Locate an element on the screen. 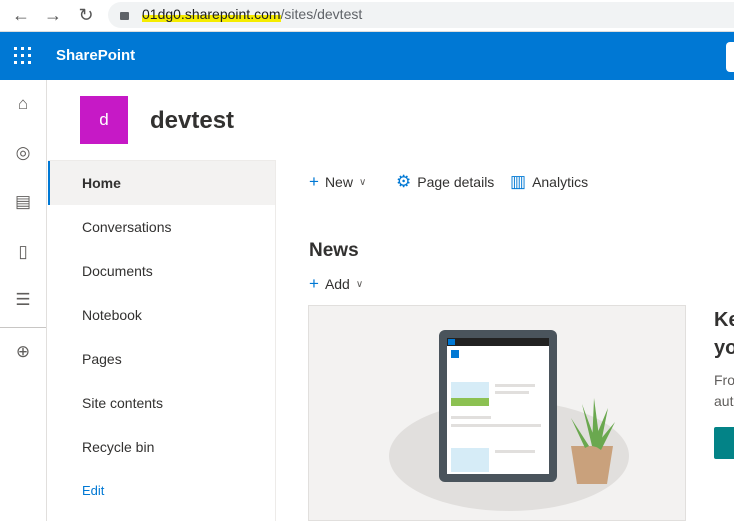 The width and height of the screenshot is (734, 521). nav-item-recycle-bin: Recycle bin is located at coordinates (161, 447).